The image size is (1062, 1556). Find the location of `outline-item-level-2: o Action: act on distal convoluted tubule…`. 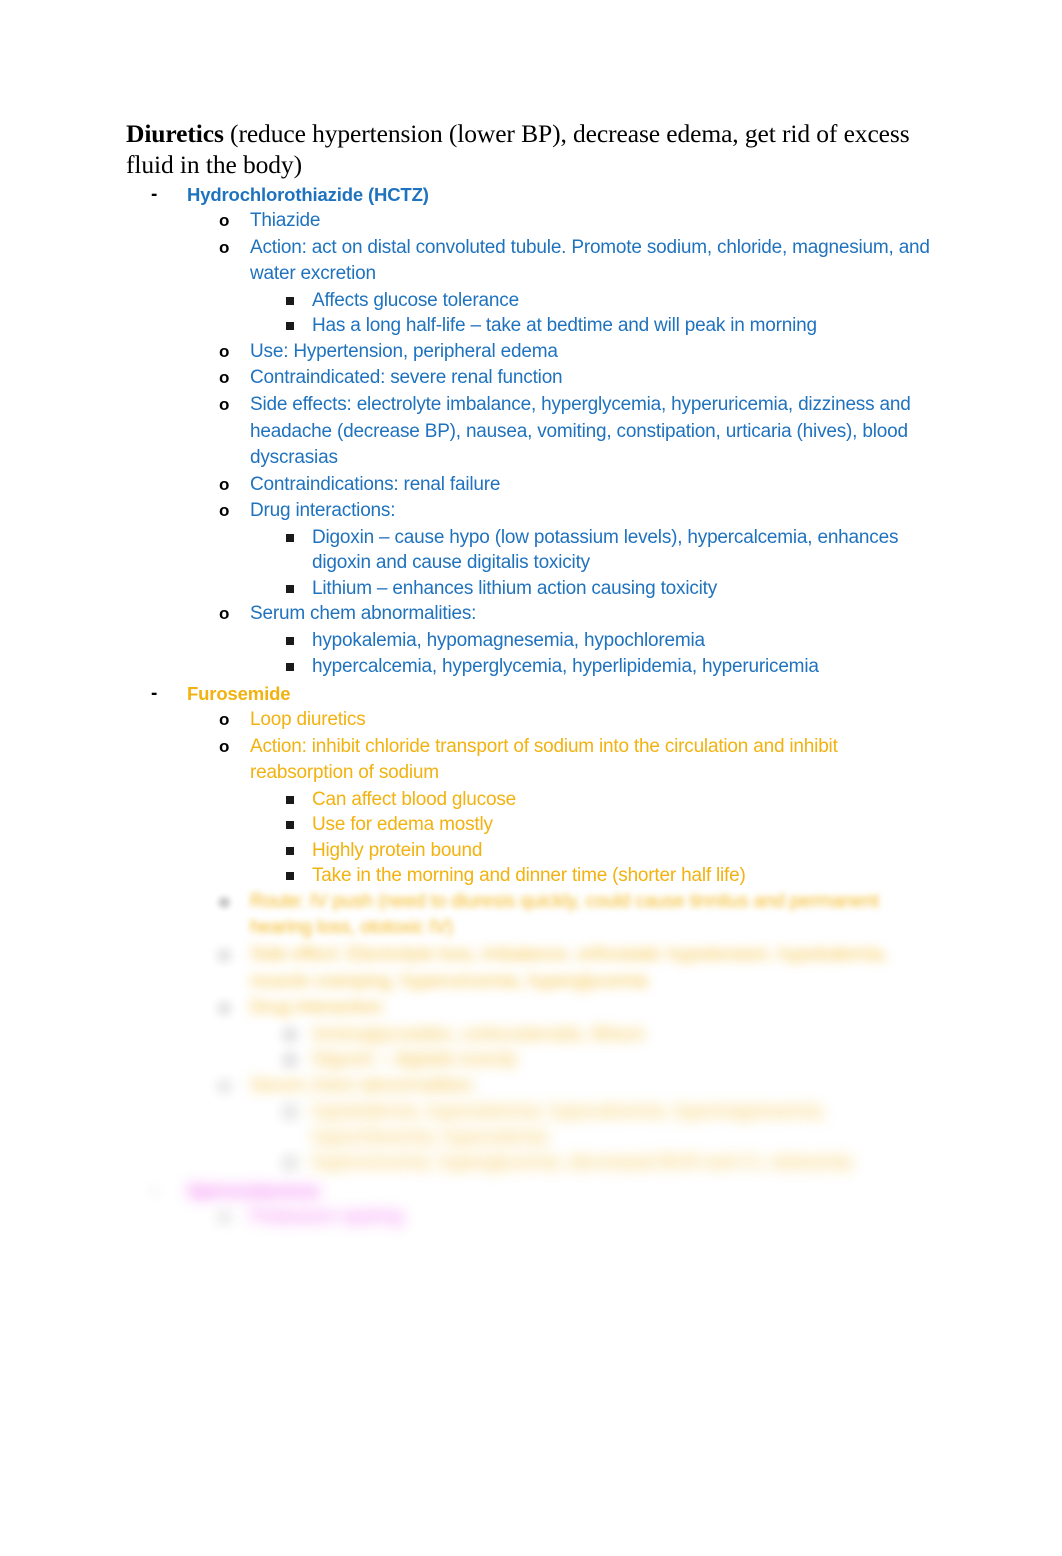

outline-item-level-2: o Action: act on distal convoluted tubule… is located at coordinates (532, 261).